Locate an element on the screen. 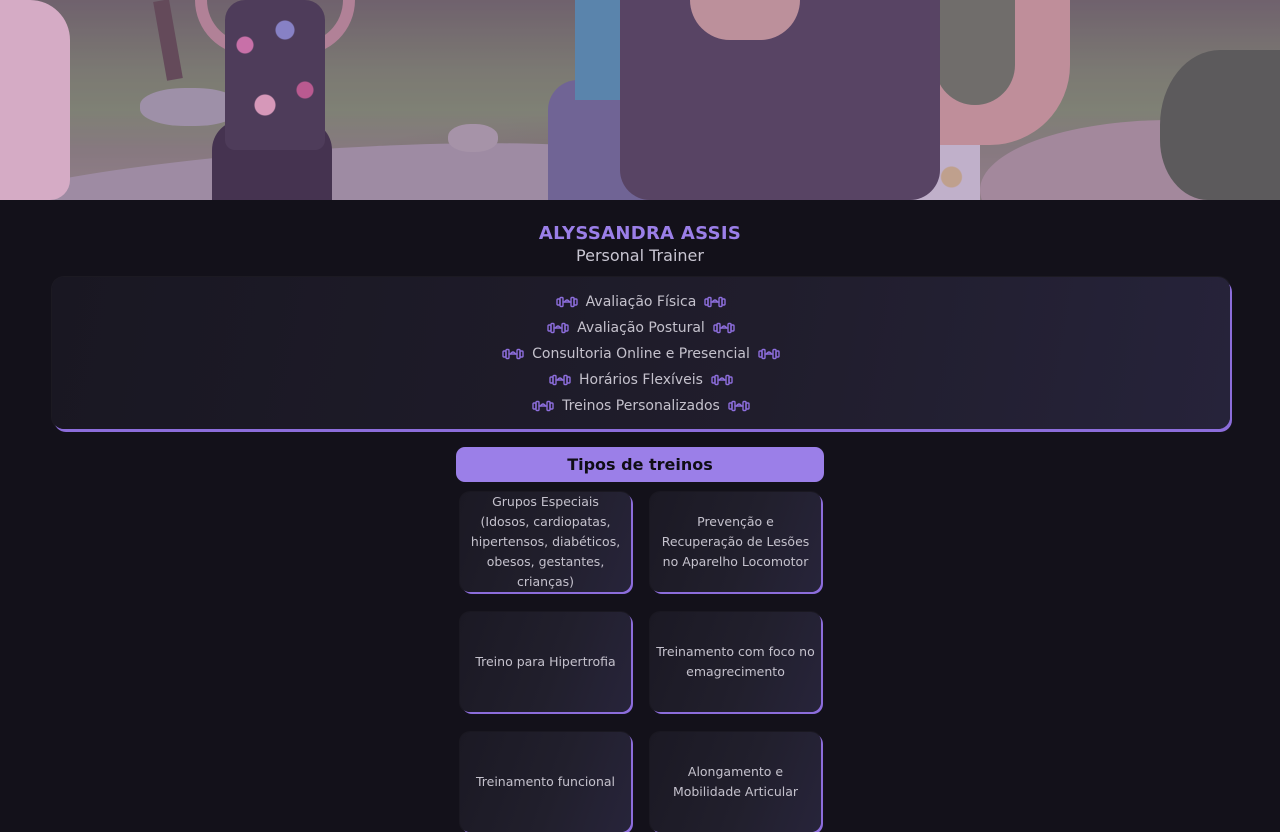 The height and width of the screenshot is (832, 1280). training-type-label: Treino para Hipertrofia is located at coordinates (545, 661).